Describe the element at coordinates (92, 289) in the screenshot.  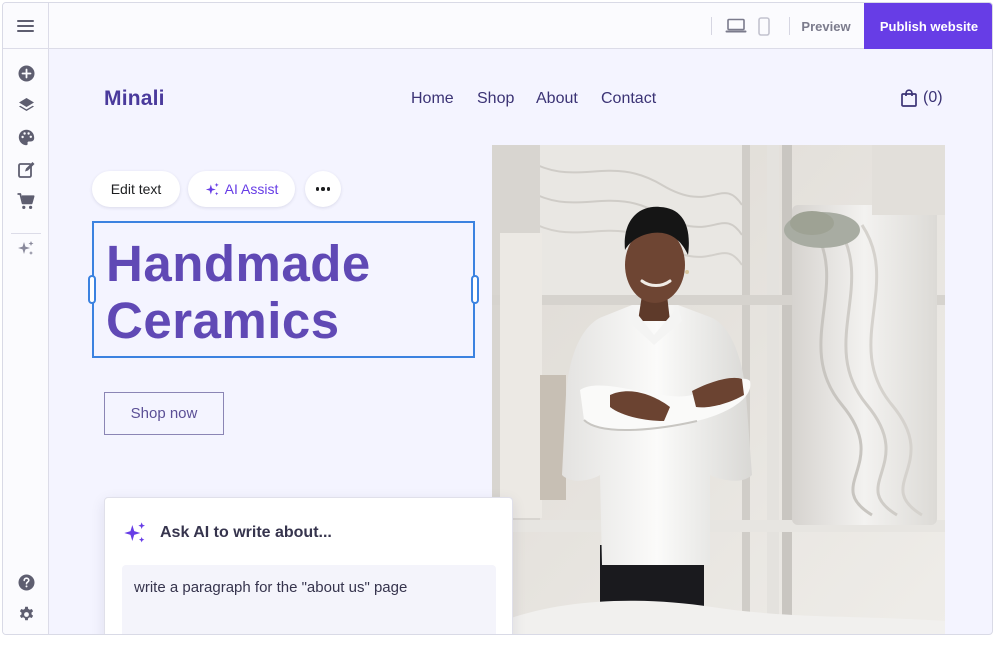
I see `resize-handle-left` at that location.